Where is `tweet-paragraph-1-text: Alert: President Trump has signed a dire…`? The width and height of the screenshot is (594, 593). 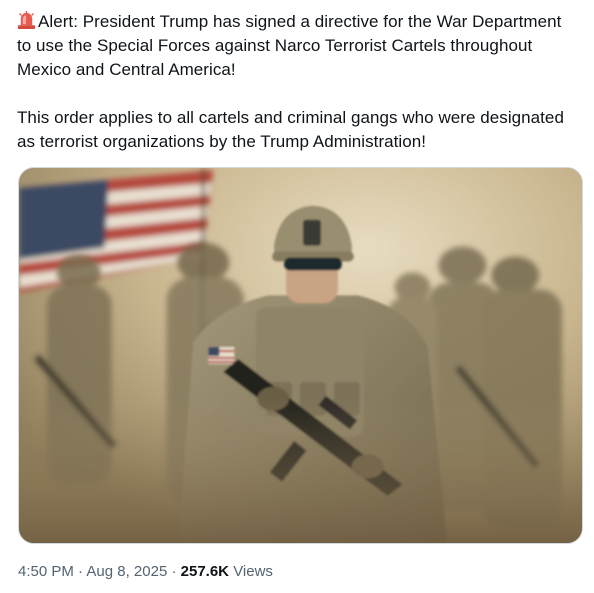
tweet-paragraph-1-text: Alert: President Trump has signed a dire… is located at coordinates (289, 45).